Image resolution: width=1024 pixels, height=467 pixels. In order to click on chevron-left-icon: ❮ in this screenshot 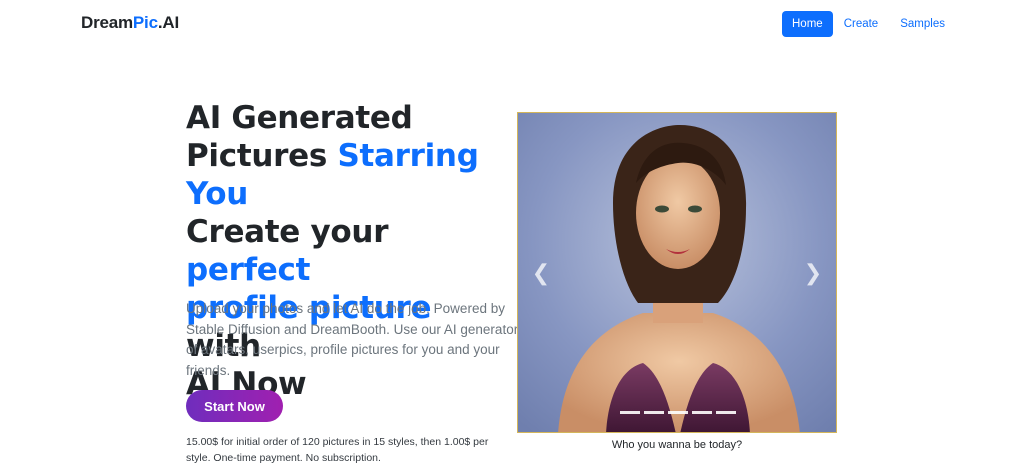, I will do `click(541, 272)`.